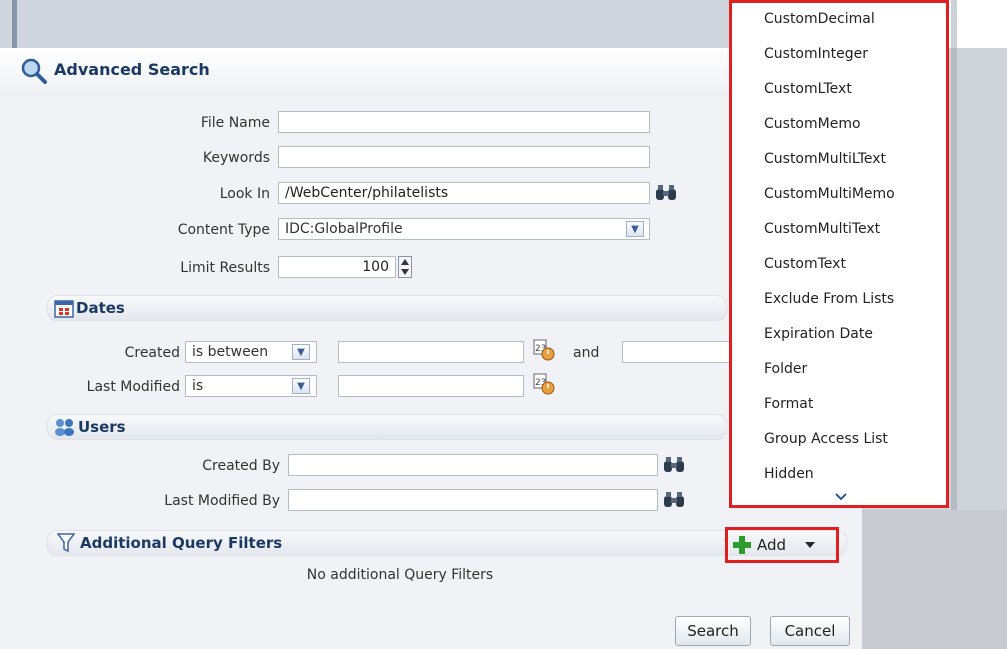  I want to click on menu-item: CustomText, so click(805, 264).